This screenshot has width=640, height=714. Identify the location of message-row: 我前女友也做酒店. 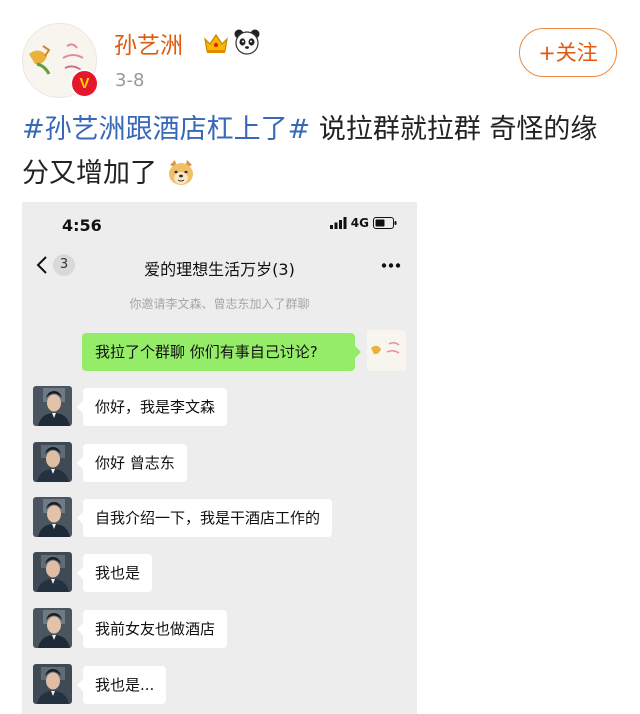
(219, 630).